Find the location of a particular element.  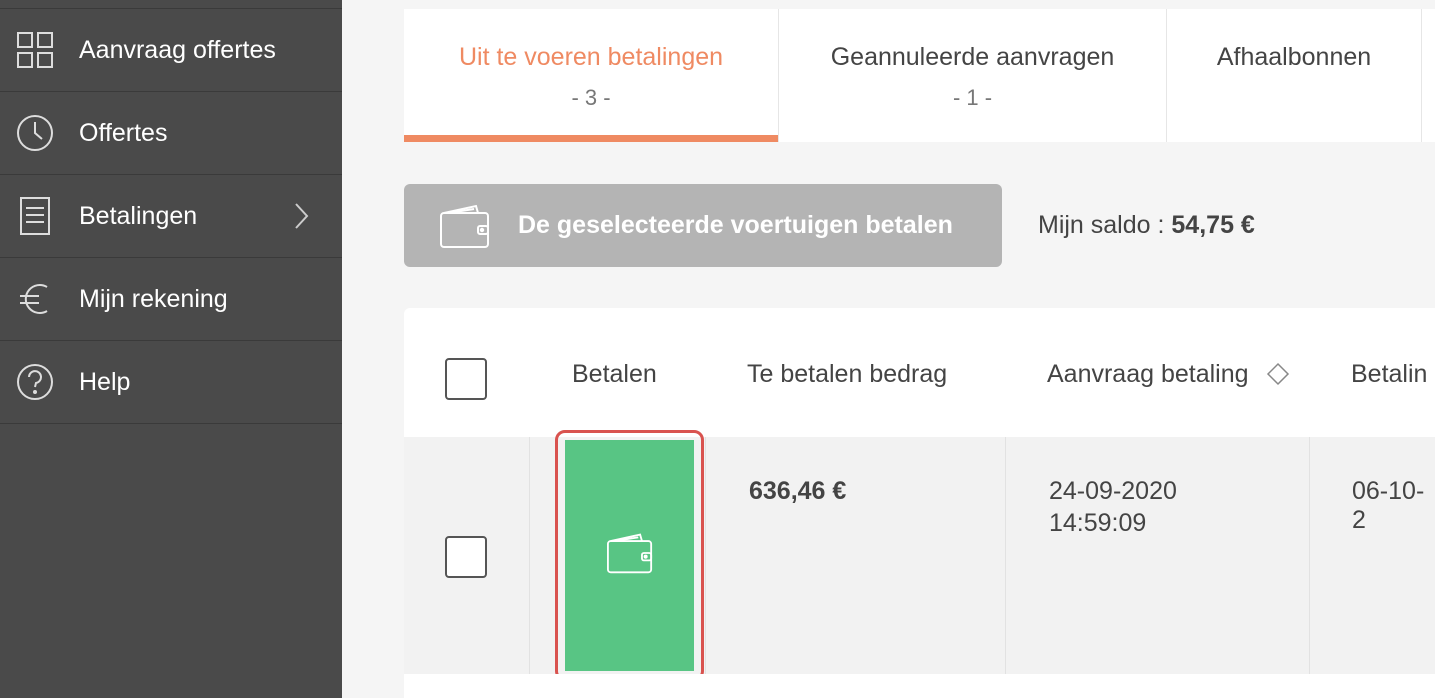

payment-date-cell: 06-10-2 is located at coordinates (1388, 505).